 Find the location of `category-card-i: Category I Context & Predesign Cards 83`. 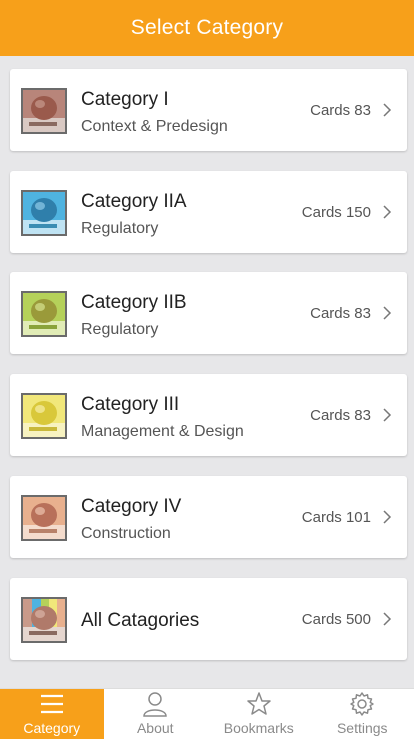

category-card-i: Category I Context & Predesign Cards 83 is located at coordinates (208, 110).